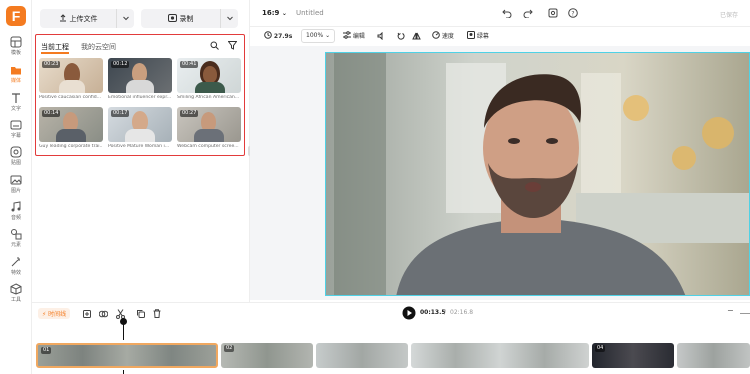 This screenshot has height=374, width=750. What do you see at coordinates (16, 180) in the screenshot?
I see `image-icon` at bounding box center [16, 180].